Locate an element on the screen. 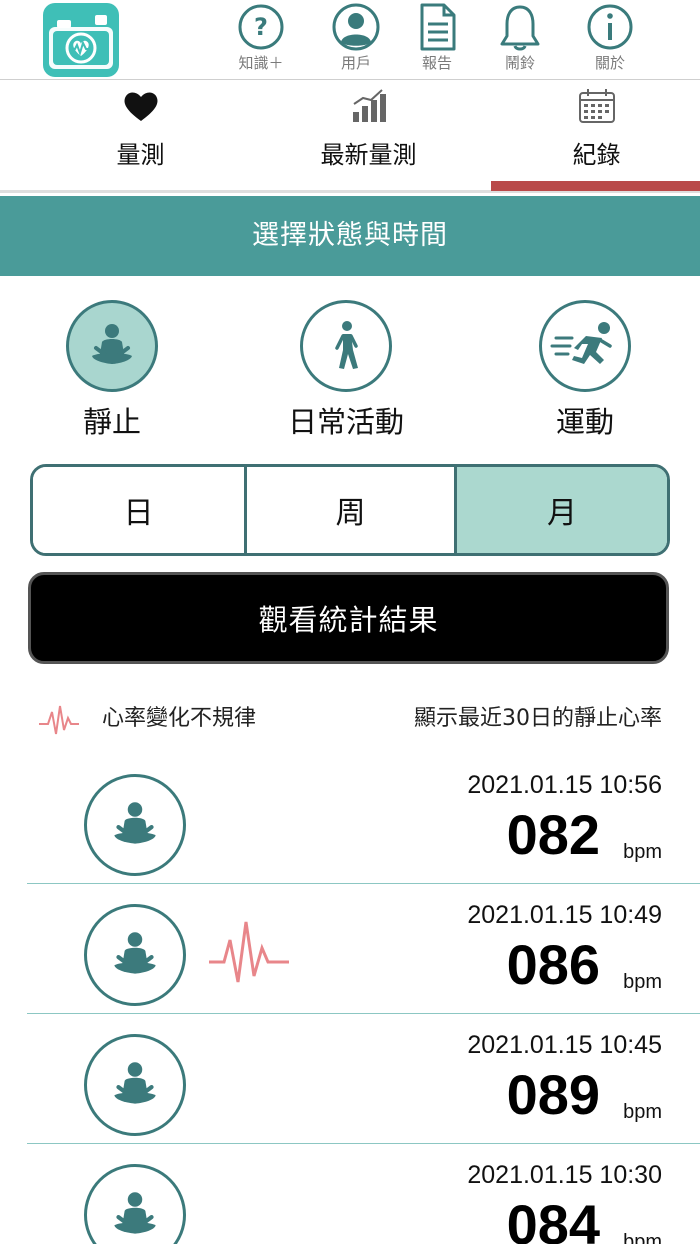 Image resolution: width=700 pixels, height=1244 pixels. about-button: 關於 is located at coordinates (610, 39).